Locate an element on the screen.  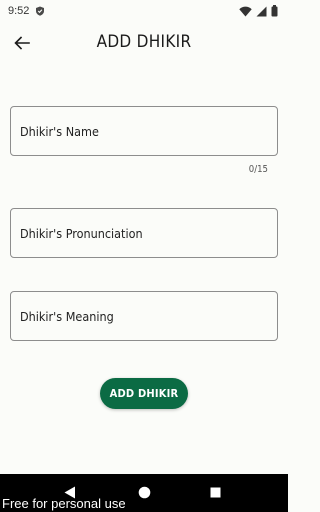
dhikir-meaning-input is located at coordinates (144, 316).